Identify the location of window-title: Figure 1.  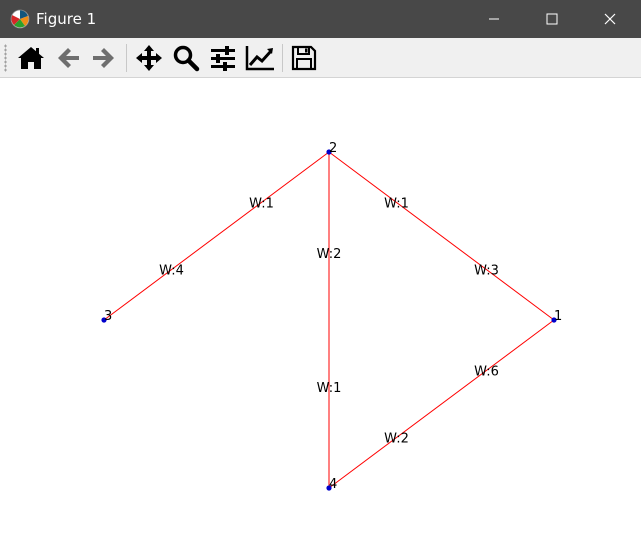
(66, 19).